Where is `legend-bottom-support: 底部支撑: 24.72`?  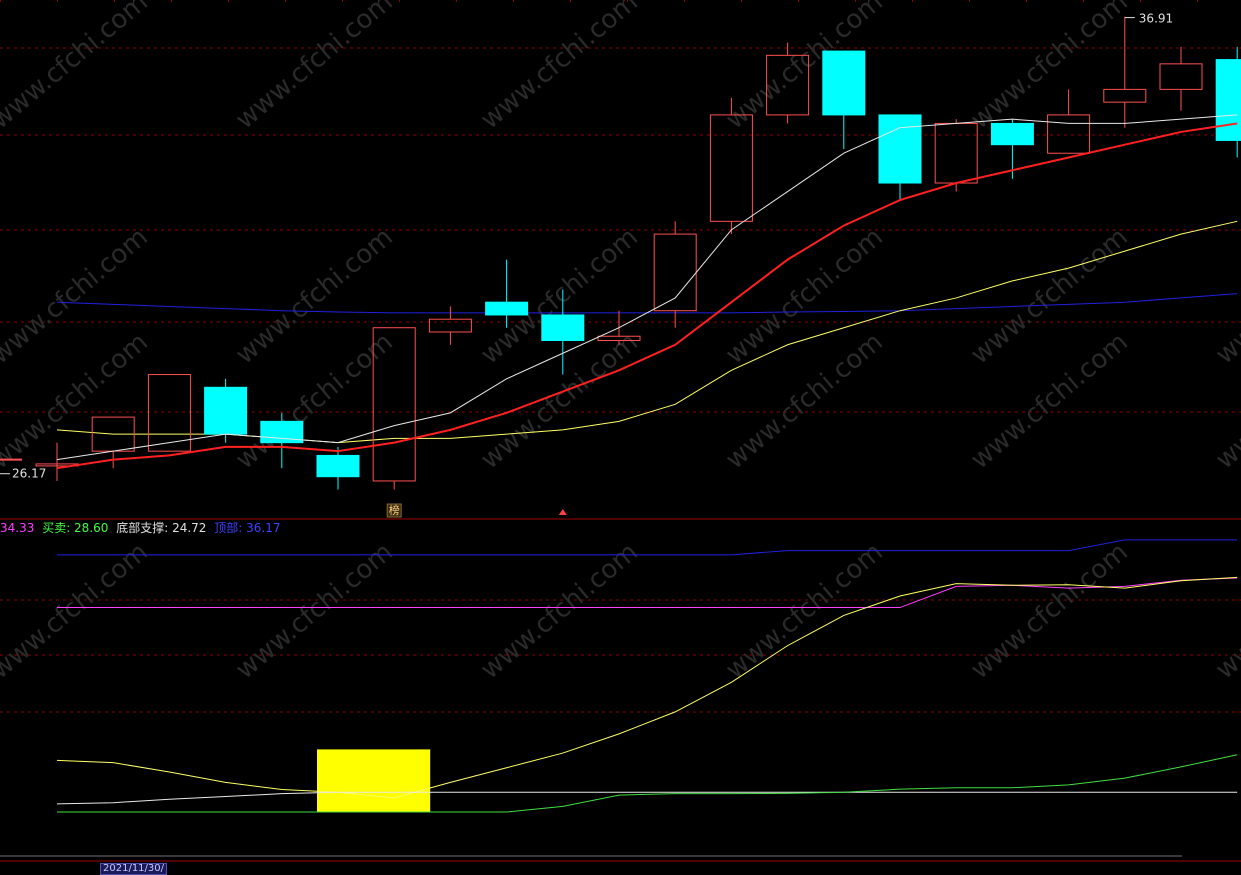 legend-bottom-support: 底部支撑: 24.72 is located at coordinates (161, 528).